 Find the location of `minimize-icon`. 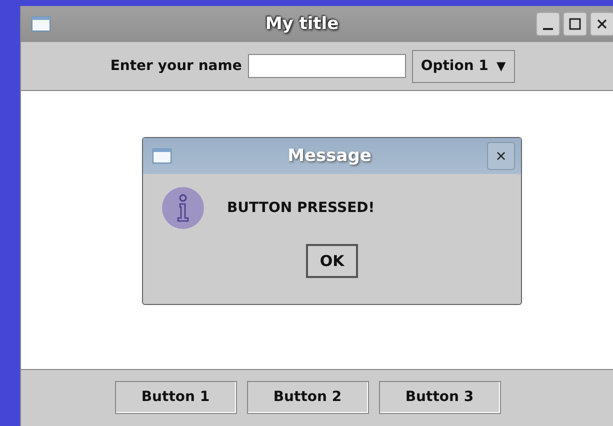

minimize-icon is located at coordinates (548, 29).